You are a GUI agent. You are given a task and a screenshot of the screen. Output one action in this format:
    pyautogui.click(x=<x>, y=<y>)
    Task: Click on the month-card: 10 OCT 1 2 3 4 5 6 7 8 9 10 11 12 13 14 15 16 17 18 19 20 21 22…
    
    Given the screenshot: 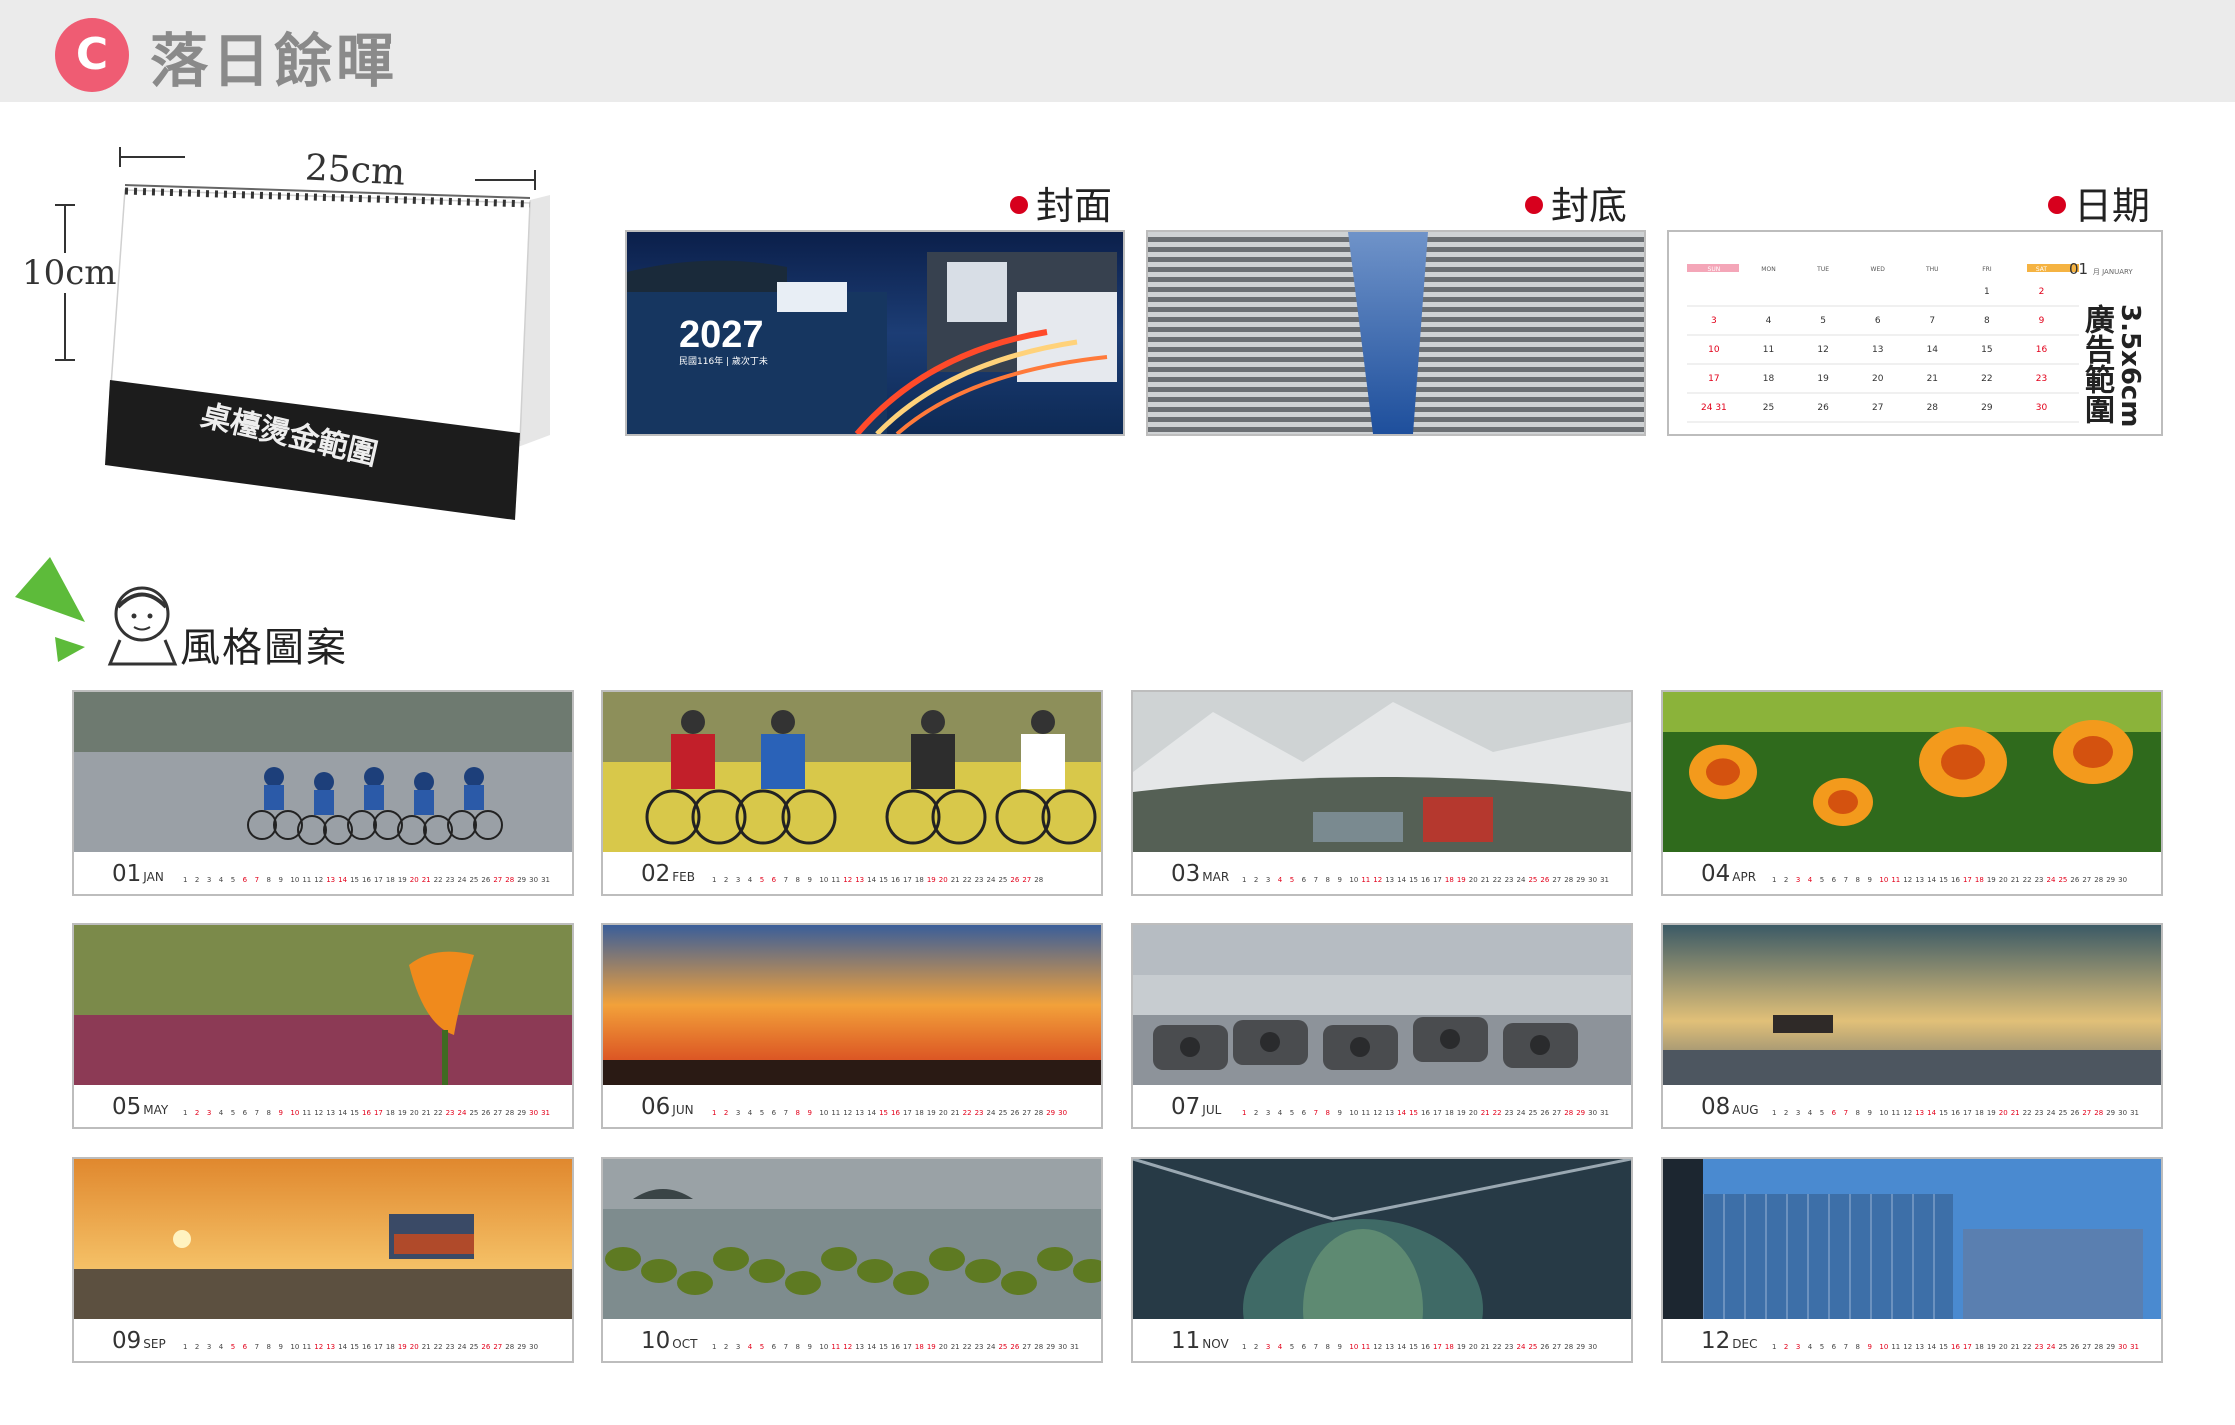 What is the action you would take?
    pyautogui.click(x=852, y=1260)
    